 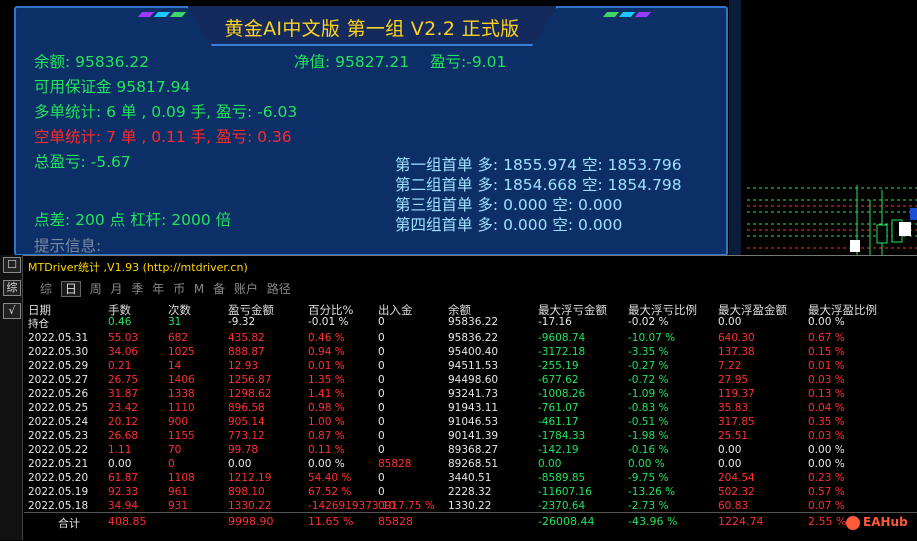 I want to click on cell-percent: 1.00 %, so click(x=326, y=422).